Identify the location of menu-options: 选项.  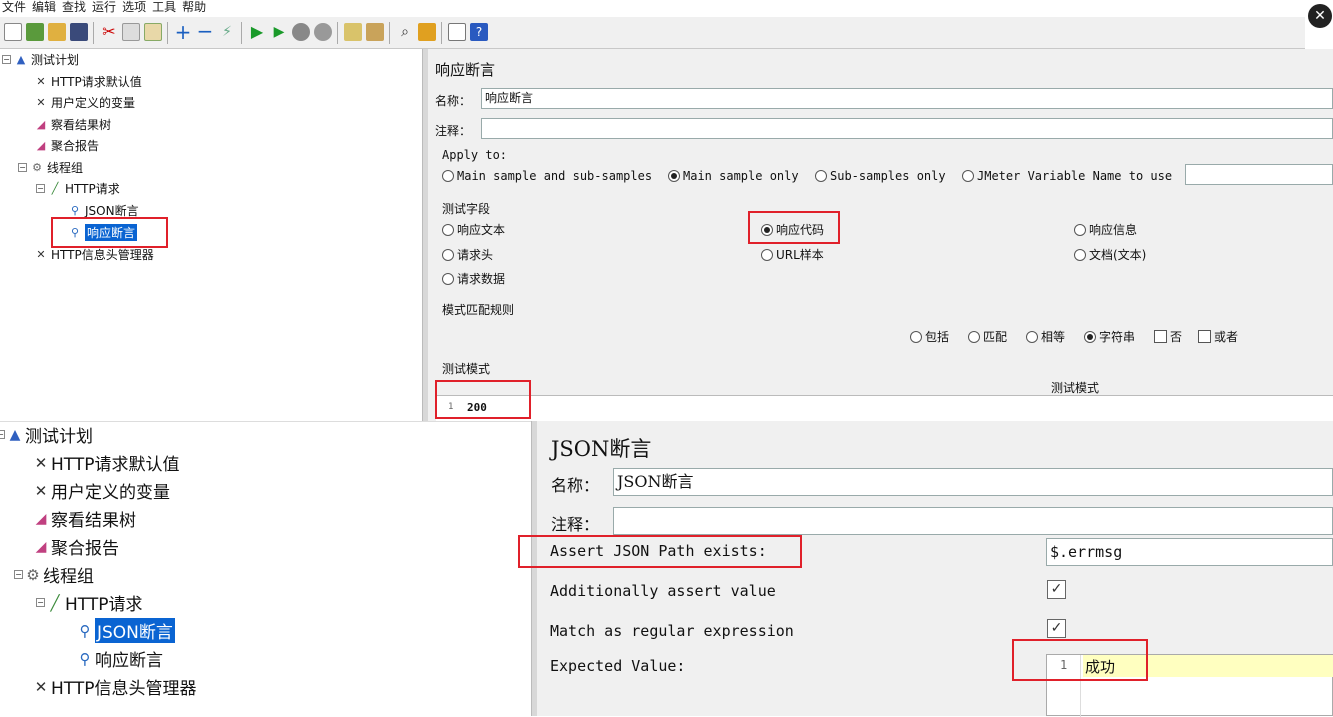
(134, 8).